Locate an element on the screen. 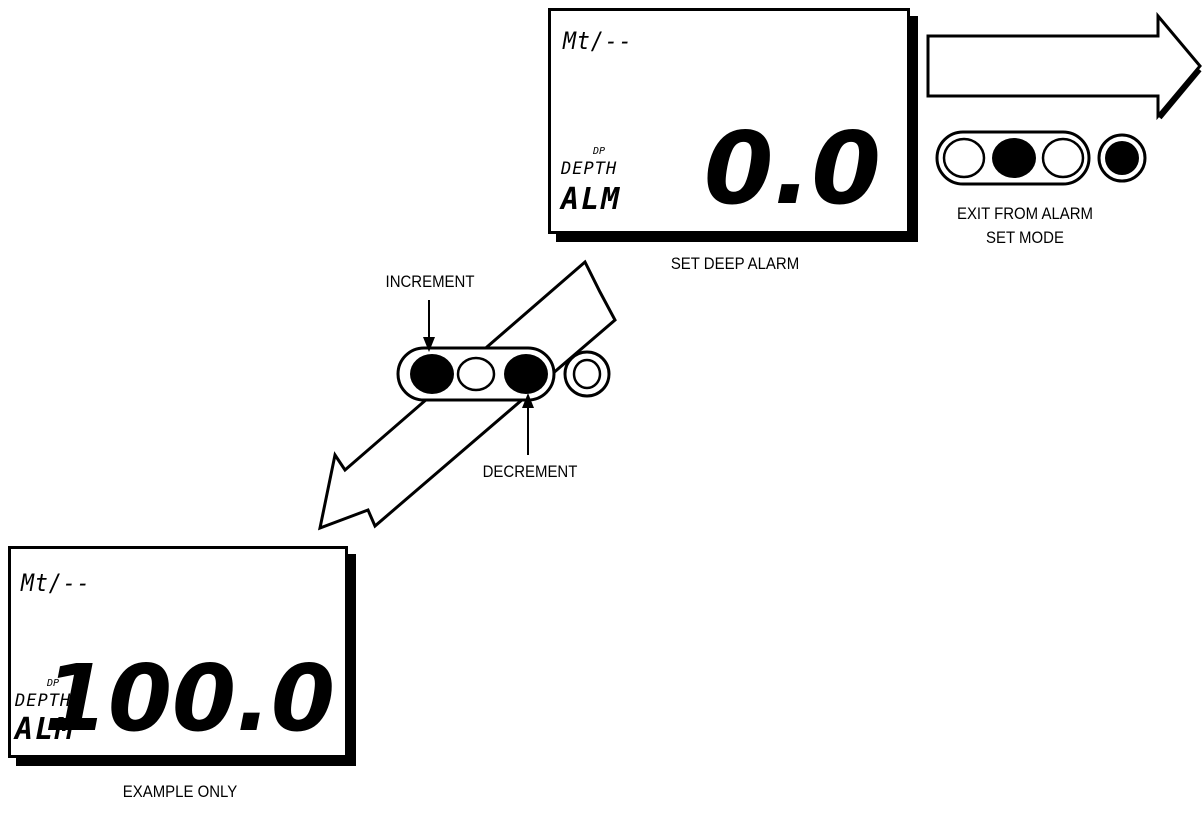 The height and width of the screenshot is (816, 1202). top-display-screen: Mt/-- DP DEPTH ALM 0.0 is located at coordinates (729, 121).